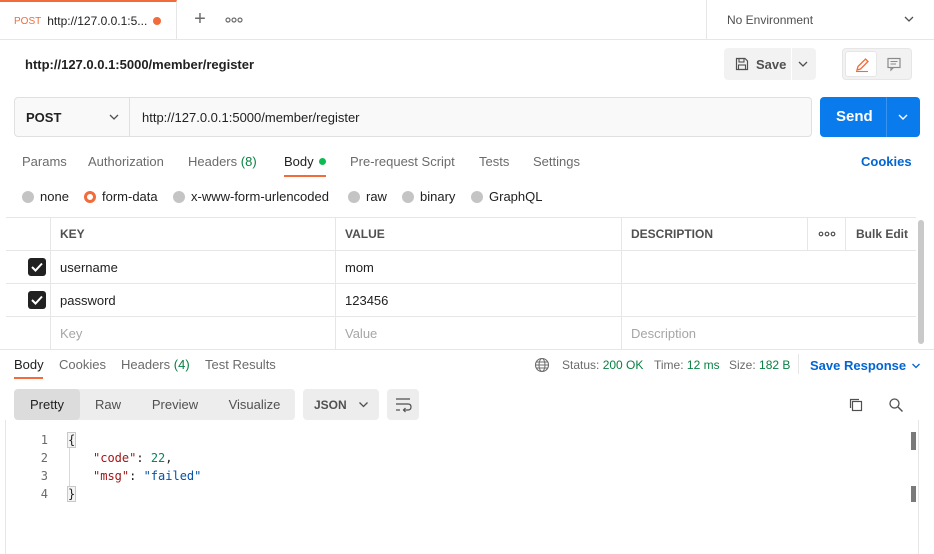 Image resolution: width=934 pixels, height=554 pixels. Describe the element at coordinates (856, 405) in the screenshot. I see `copy-icon` at that location.